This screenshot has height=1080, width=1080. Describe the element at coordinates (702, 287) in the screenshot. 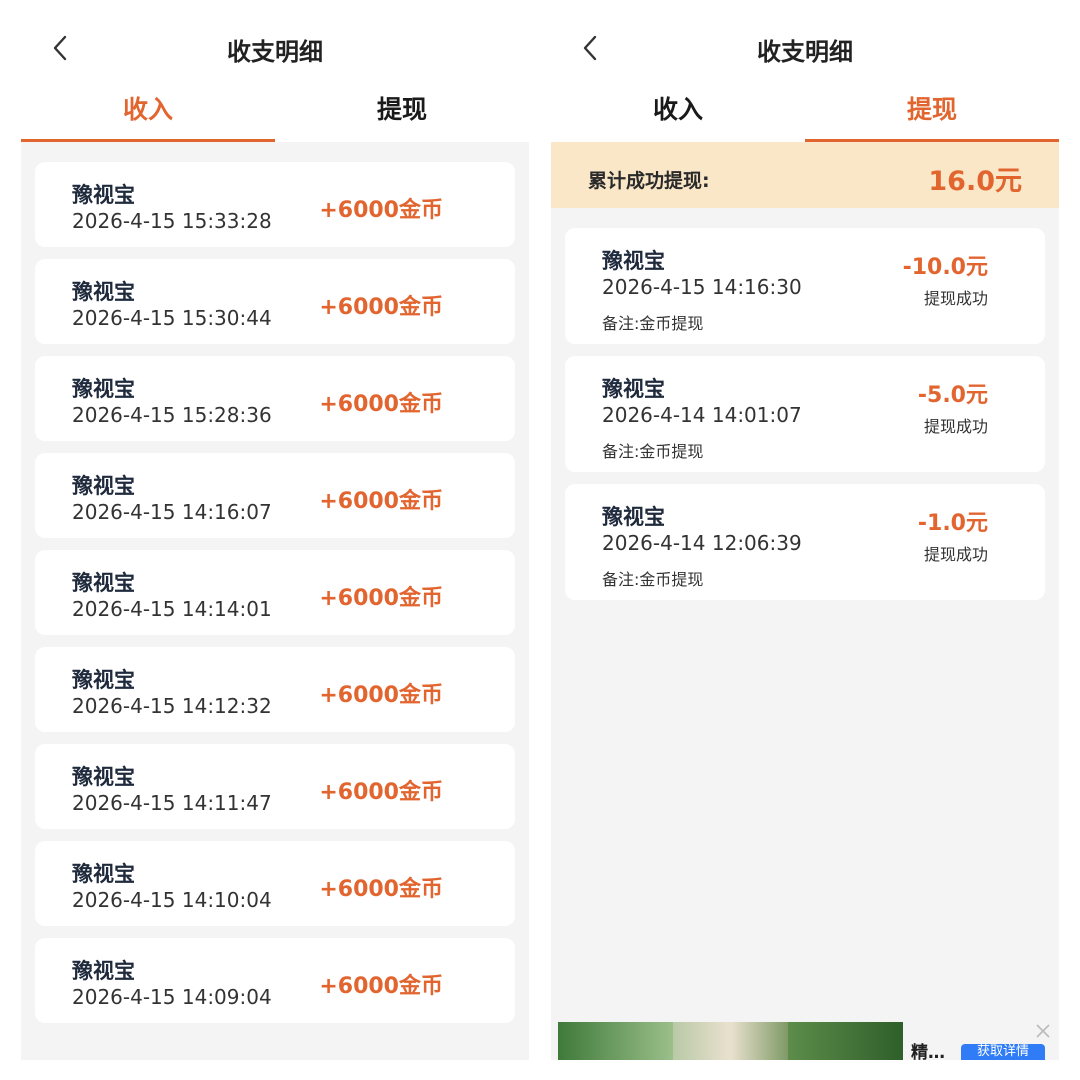

I see `item-date: 2026-4-15 14:16:30` at that location.